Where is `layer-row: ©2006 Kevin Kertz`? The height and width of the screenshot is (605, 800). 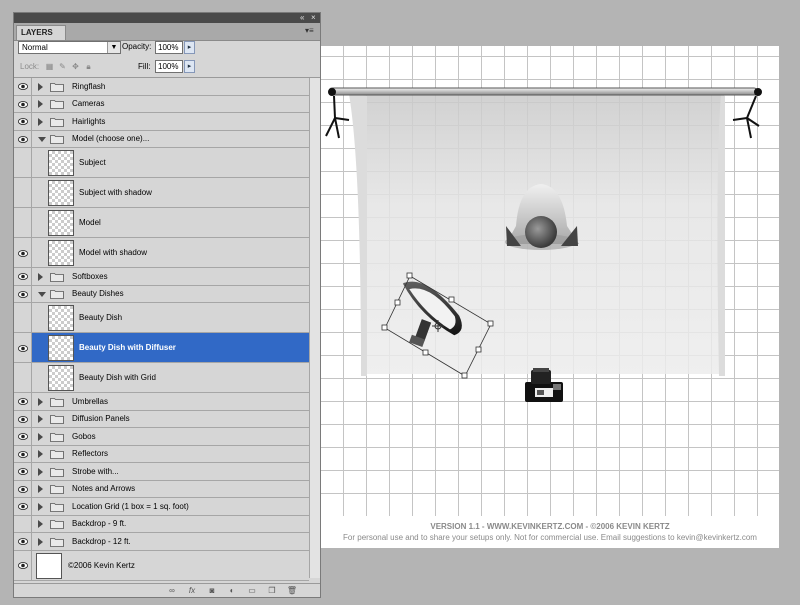
layer-row: ©2006 Kevin Kertz is located at coordinates (161, 565).